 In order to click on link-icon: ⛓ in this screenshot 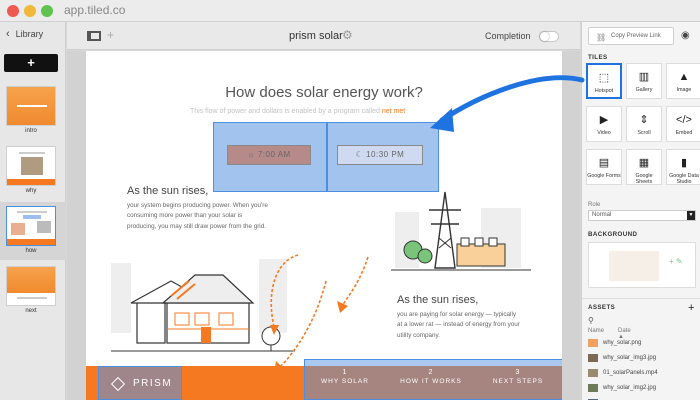, I will do `click(601, 37)`.